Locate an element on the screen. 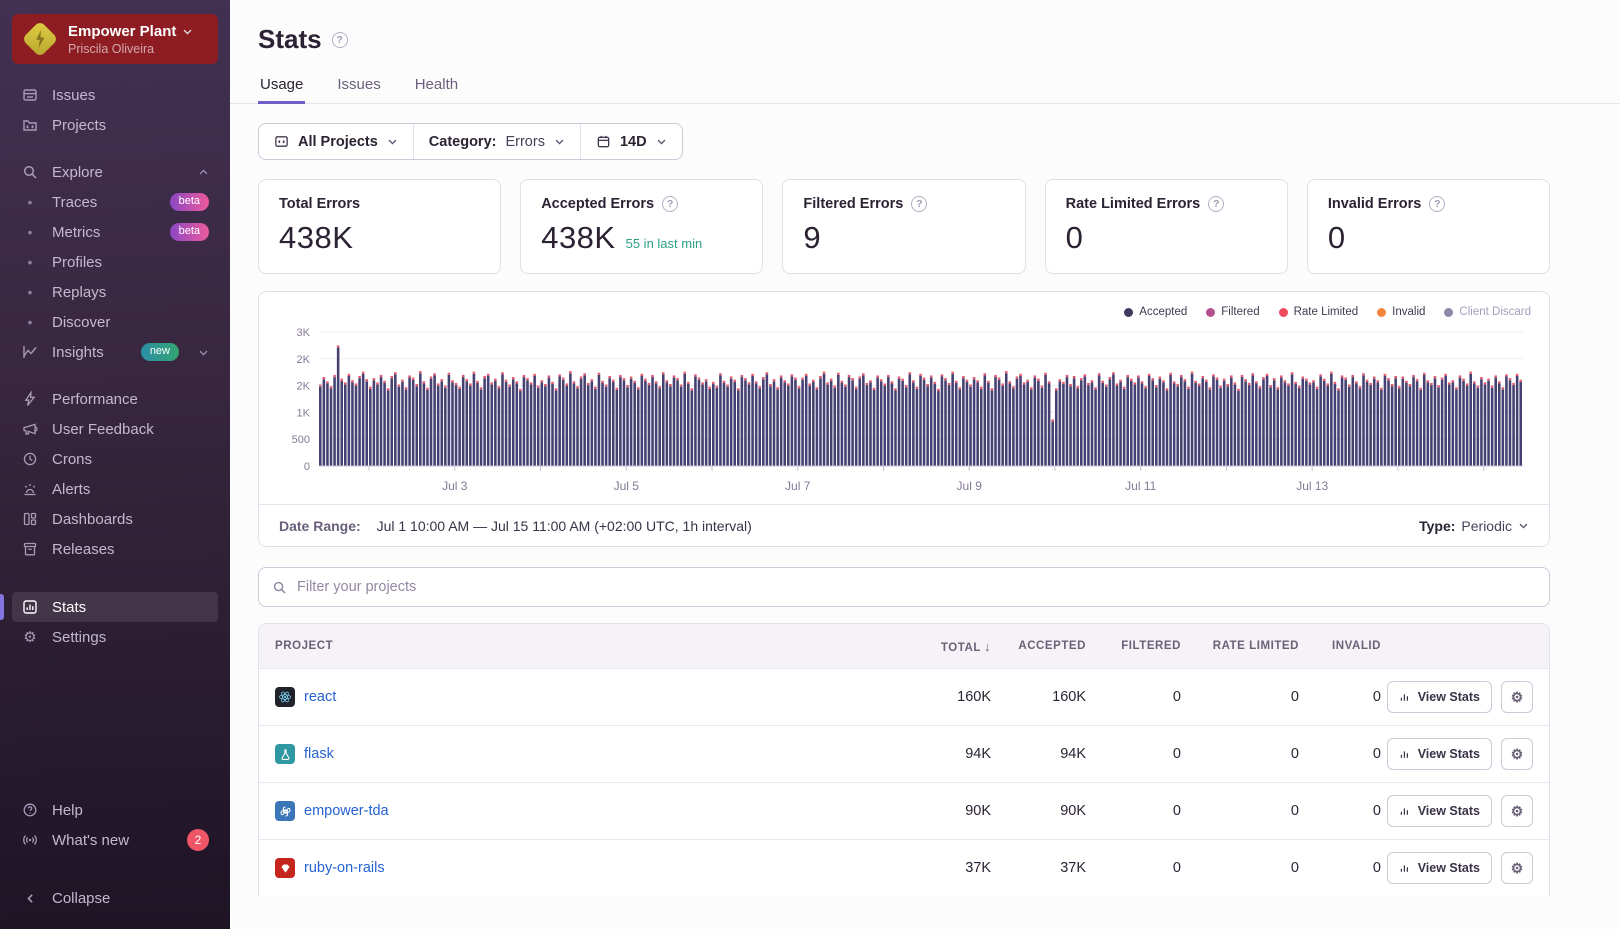 The height and width of the screenshot is (929, 1620). column-rate-limited: RATE LIMITED is located at coordinates (1240, 646).